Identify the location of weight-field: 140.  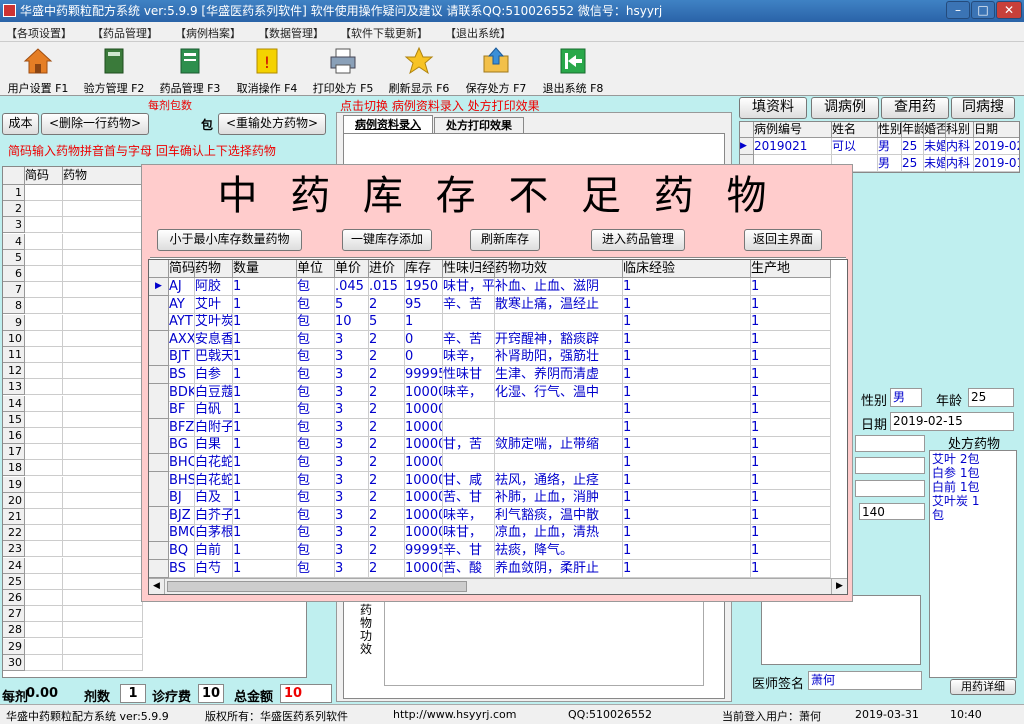
(892, 511).